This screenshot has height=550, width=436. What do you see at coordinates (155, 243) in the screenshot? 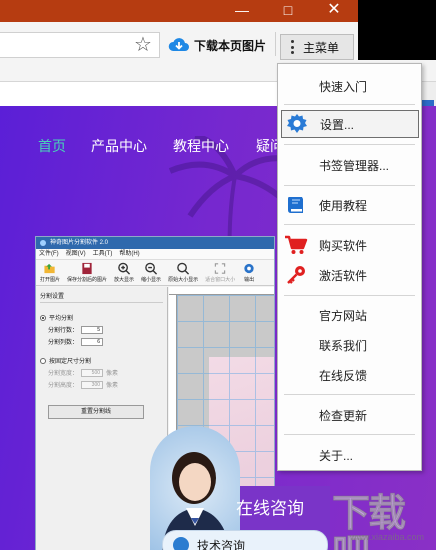
I see `app-title: 神奇图片分割软件 2.0` at bounding box center [155, 243].